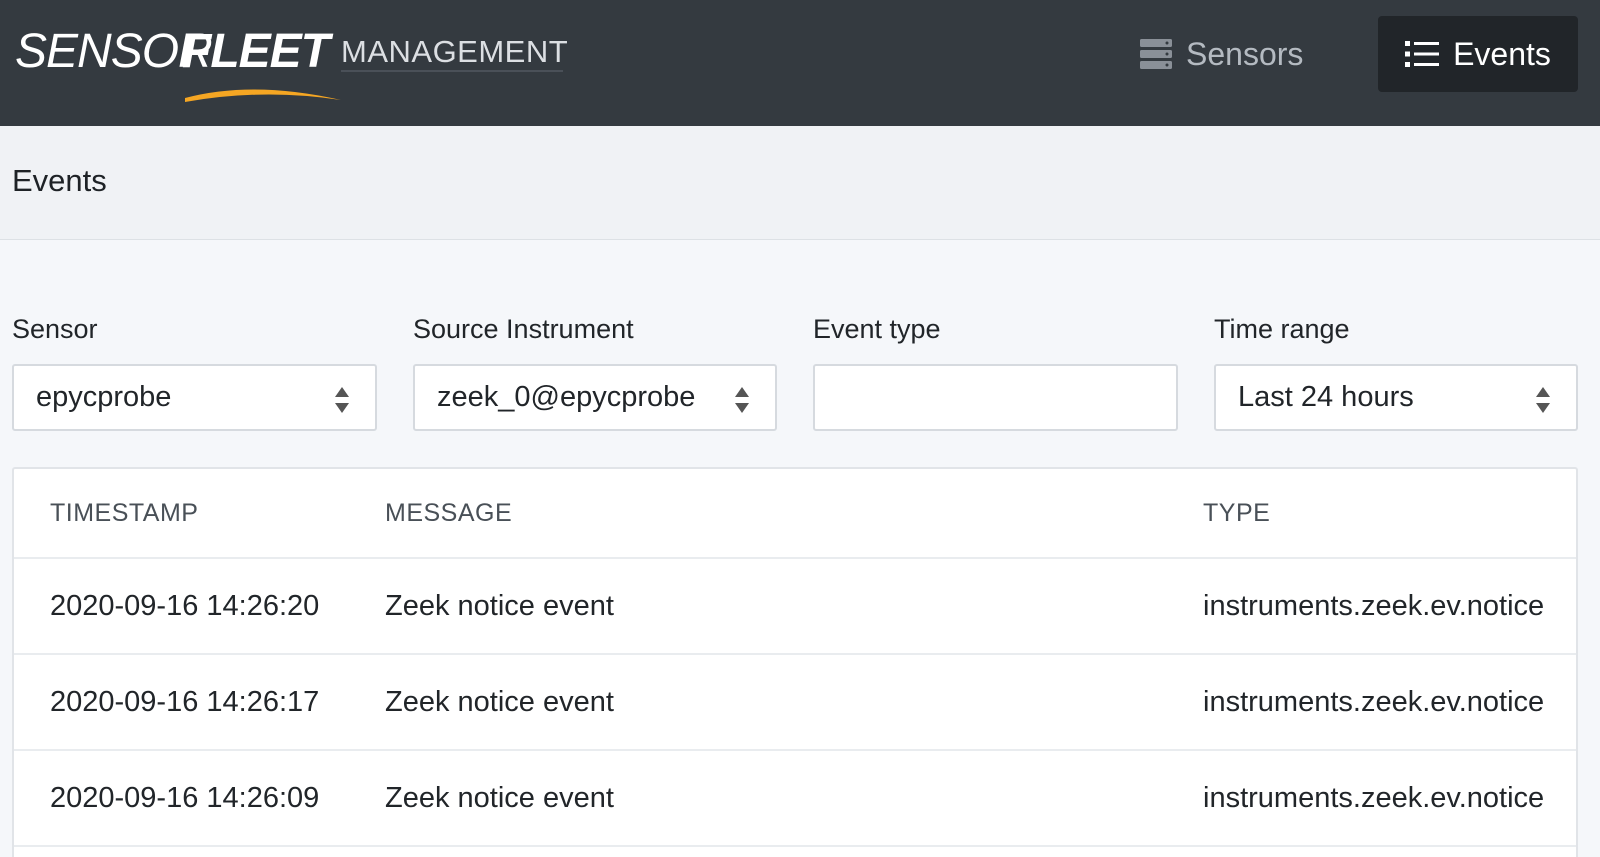 The height and width of the screenshot is (857, 1600). What do you see at coordinates (124, 513) in the screenshot?
I see `column-header-timestamp: TIMESTAMP` at bounding box center [124, 513].